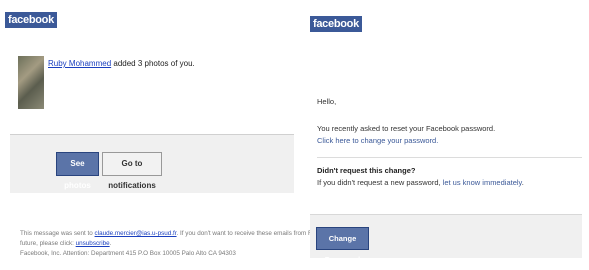  I want to click on see-photos-button: See photos, so click(77, 171).